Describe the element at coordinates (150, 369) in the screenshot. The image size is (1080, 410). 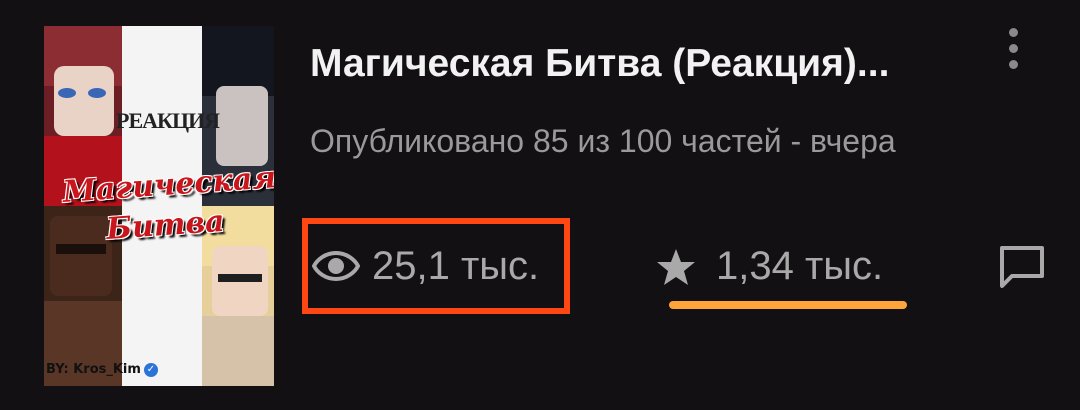
I see `verified-badge-icon: ✓` at that location.